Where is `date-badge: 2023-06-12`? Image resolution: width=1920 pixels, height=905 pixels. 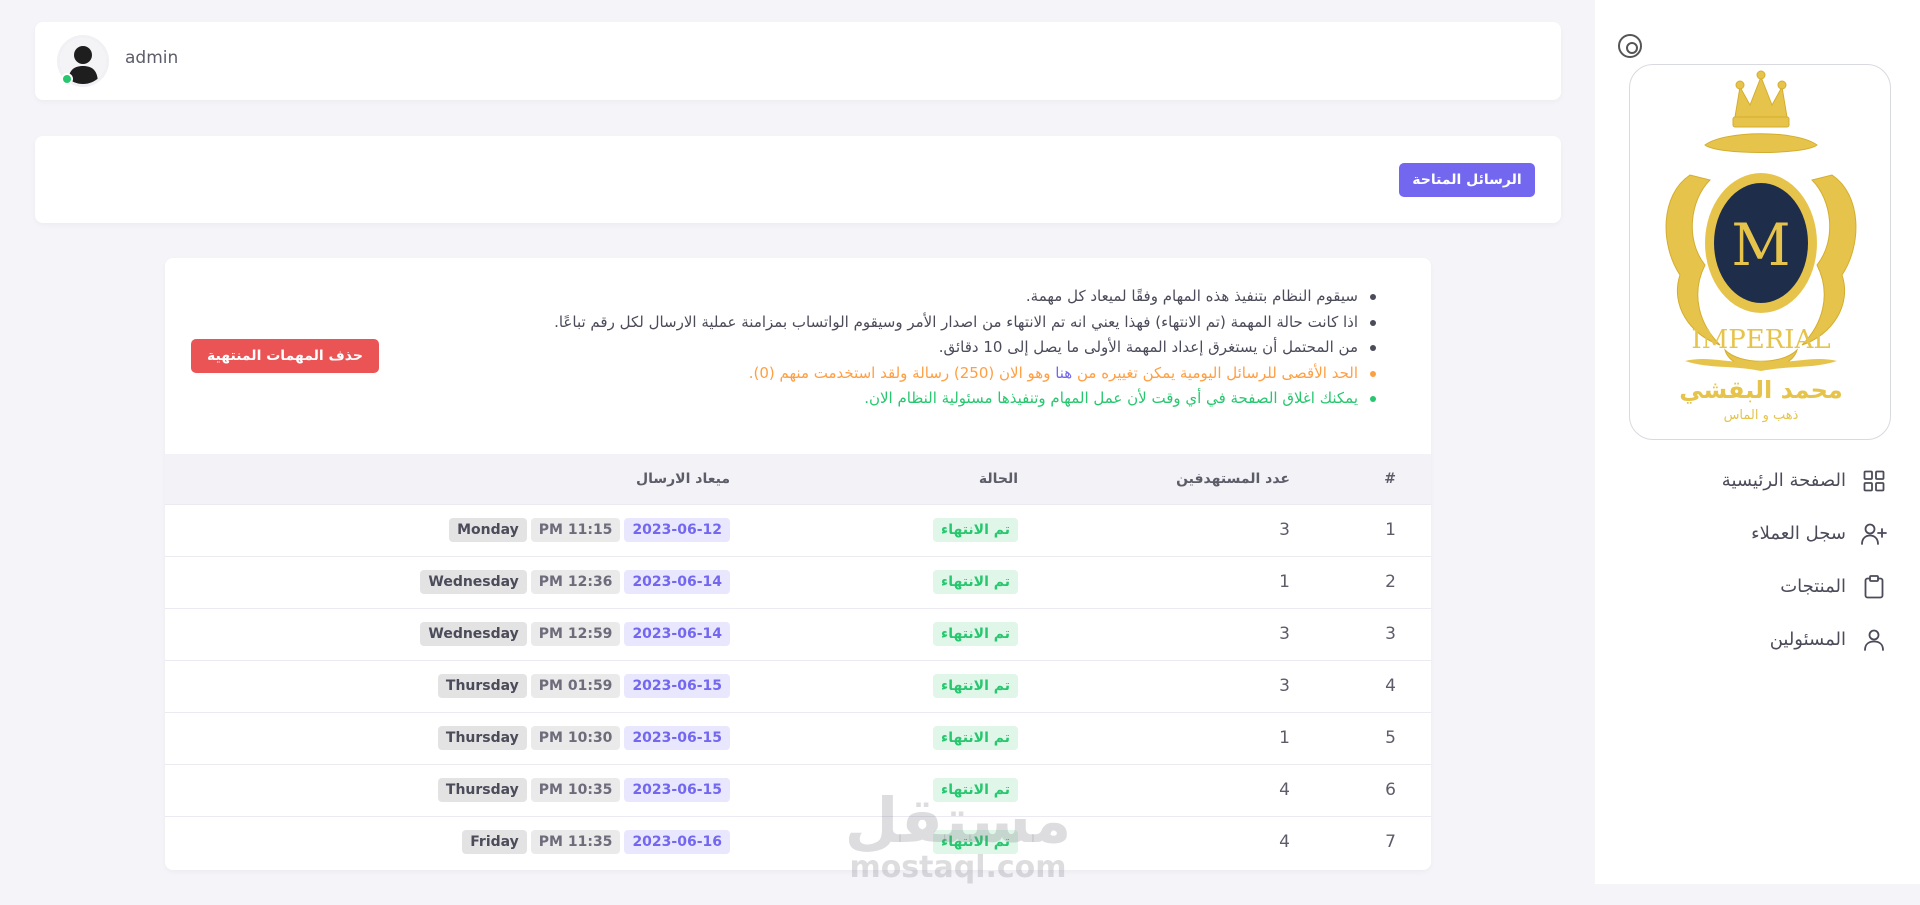
date-badge: 2023-06-12 is located at coordinates (677, 530).